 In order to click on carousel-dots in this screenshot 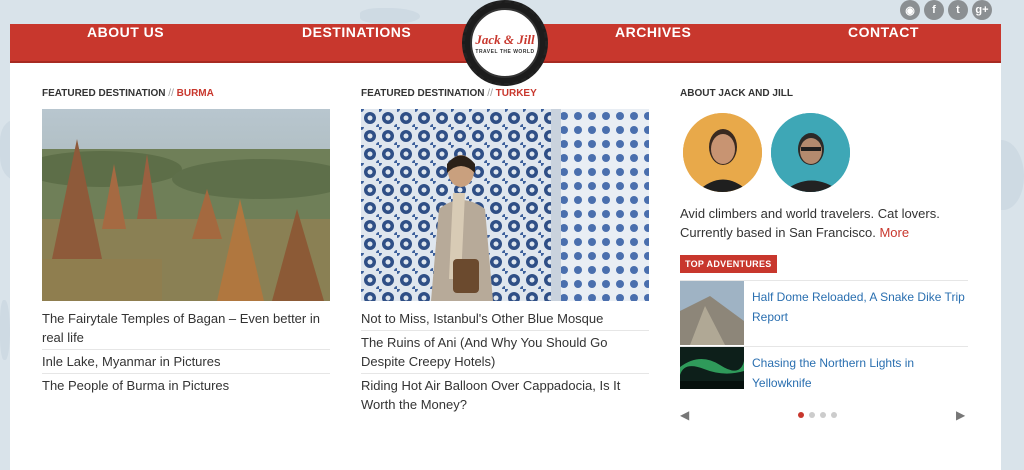, I will do `click(817, 415)`.